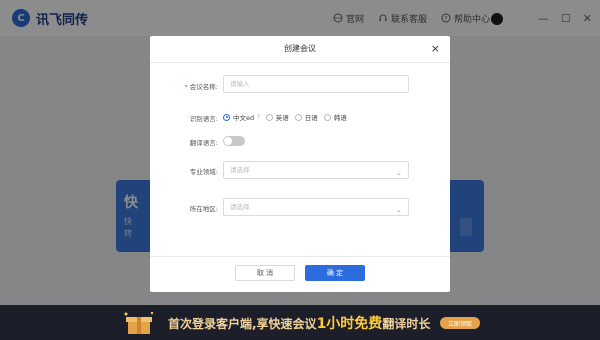 Image resolution: width=600 pixels, height=340 pixels. Describe the element at coordinates (265, 273) in the screenshot. I see `cancel-button: 取 消` at that location.